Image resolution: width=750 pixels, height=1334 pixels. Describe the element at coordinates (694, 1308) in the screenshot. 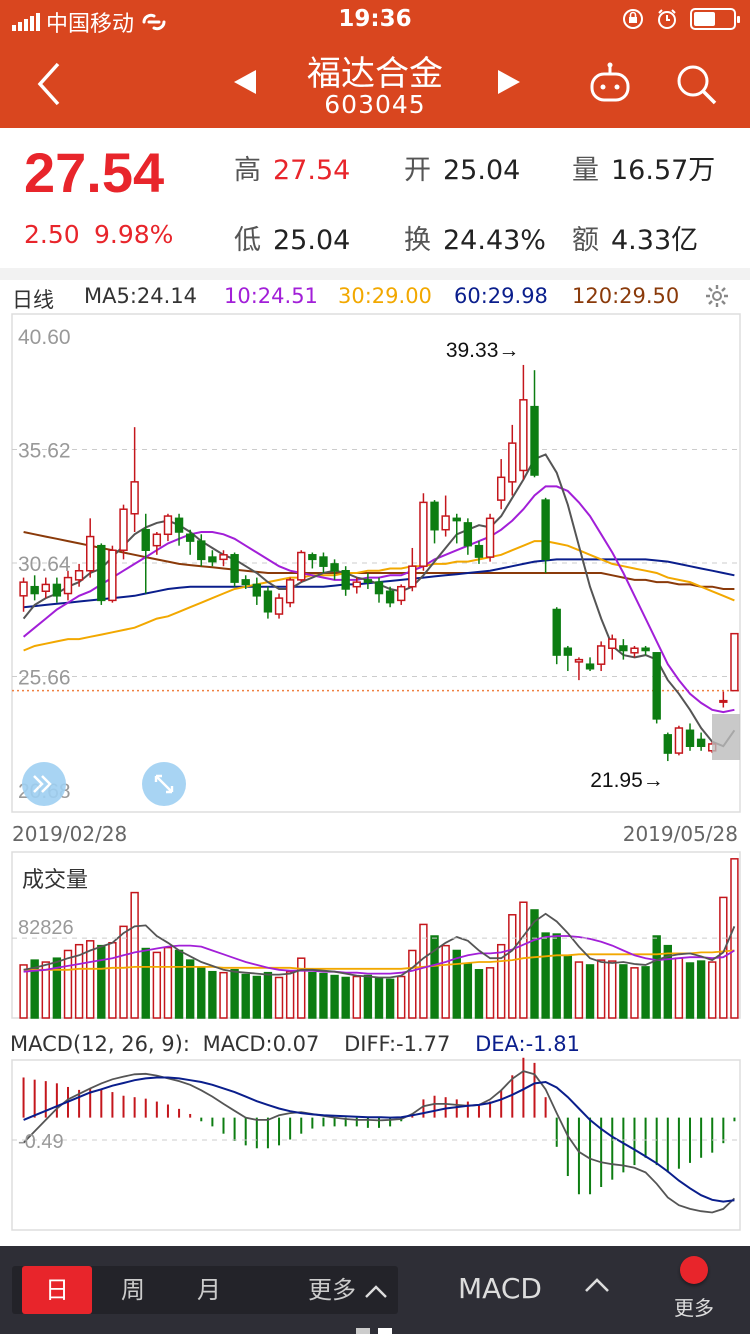

I see `more-menu-label: 更多` at that location.